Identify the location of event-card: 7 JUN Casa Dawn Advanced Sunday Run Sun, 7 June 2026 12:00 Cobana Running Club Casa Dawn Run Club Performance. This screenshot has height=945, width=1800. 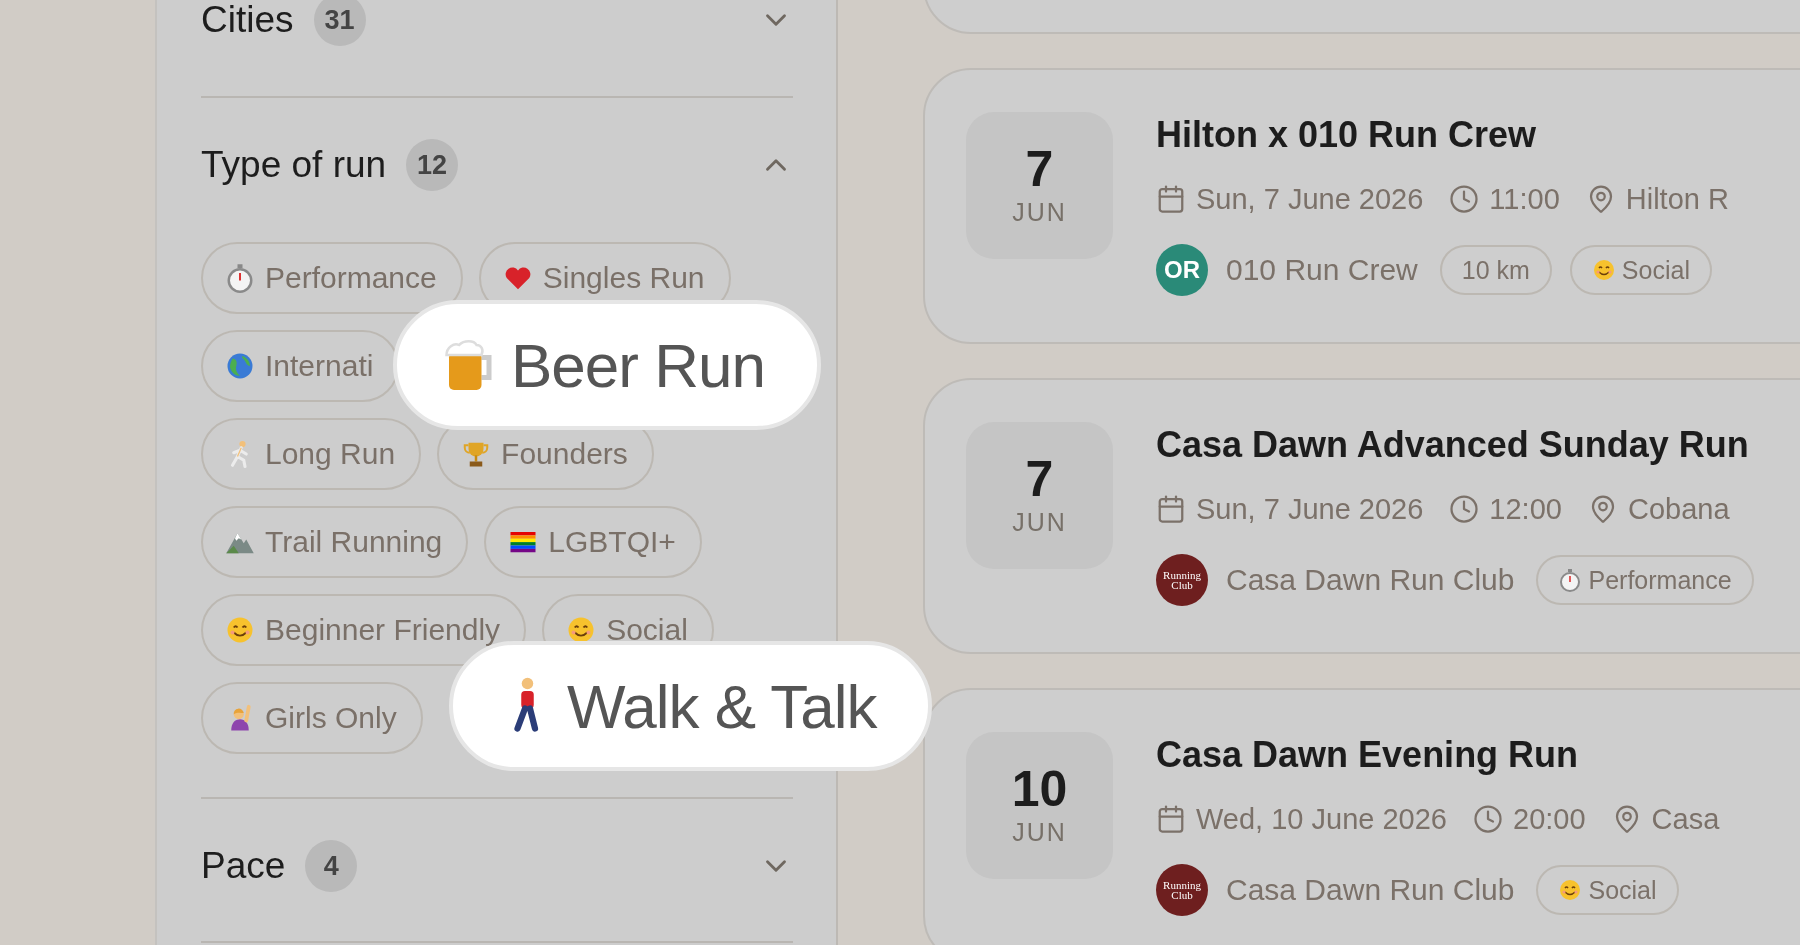
(1361, 516).